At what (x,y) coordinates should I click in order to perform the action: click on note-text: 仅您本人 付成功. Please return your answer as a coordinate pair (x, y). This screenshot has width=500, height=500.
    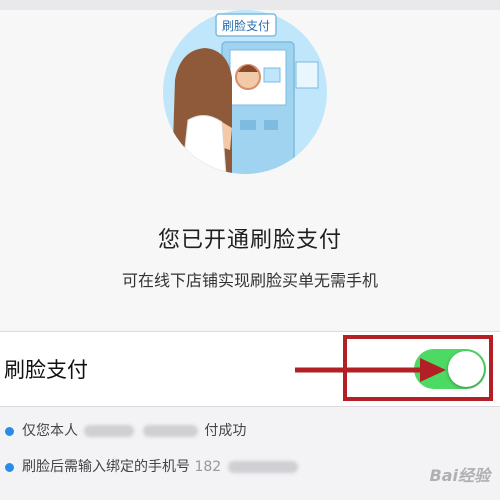
    Looking at the image, I should click on (134, 430).